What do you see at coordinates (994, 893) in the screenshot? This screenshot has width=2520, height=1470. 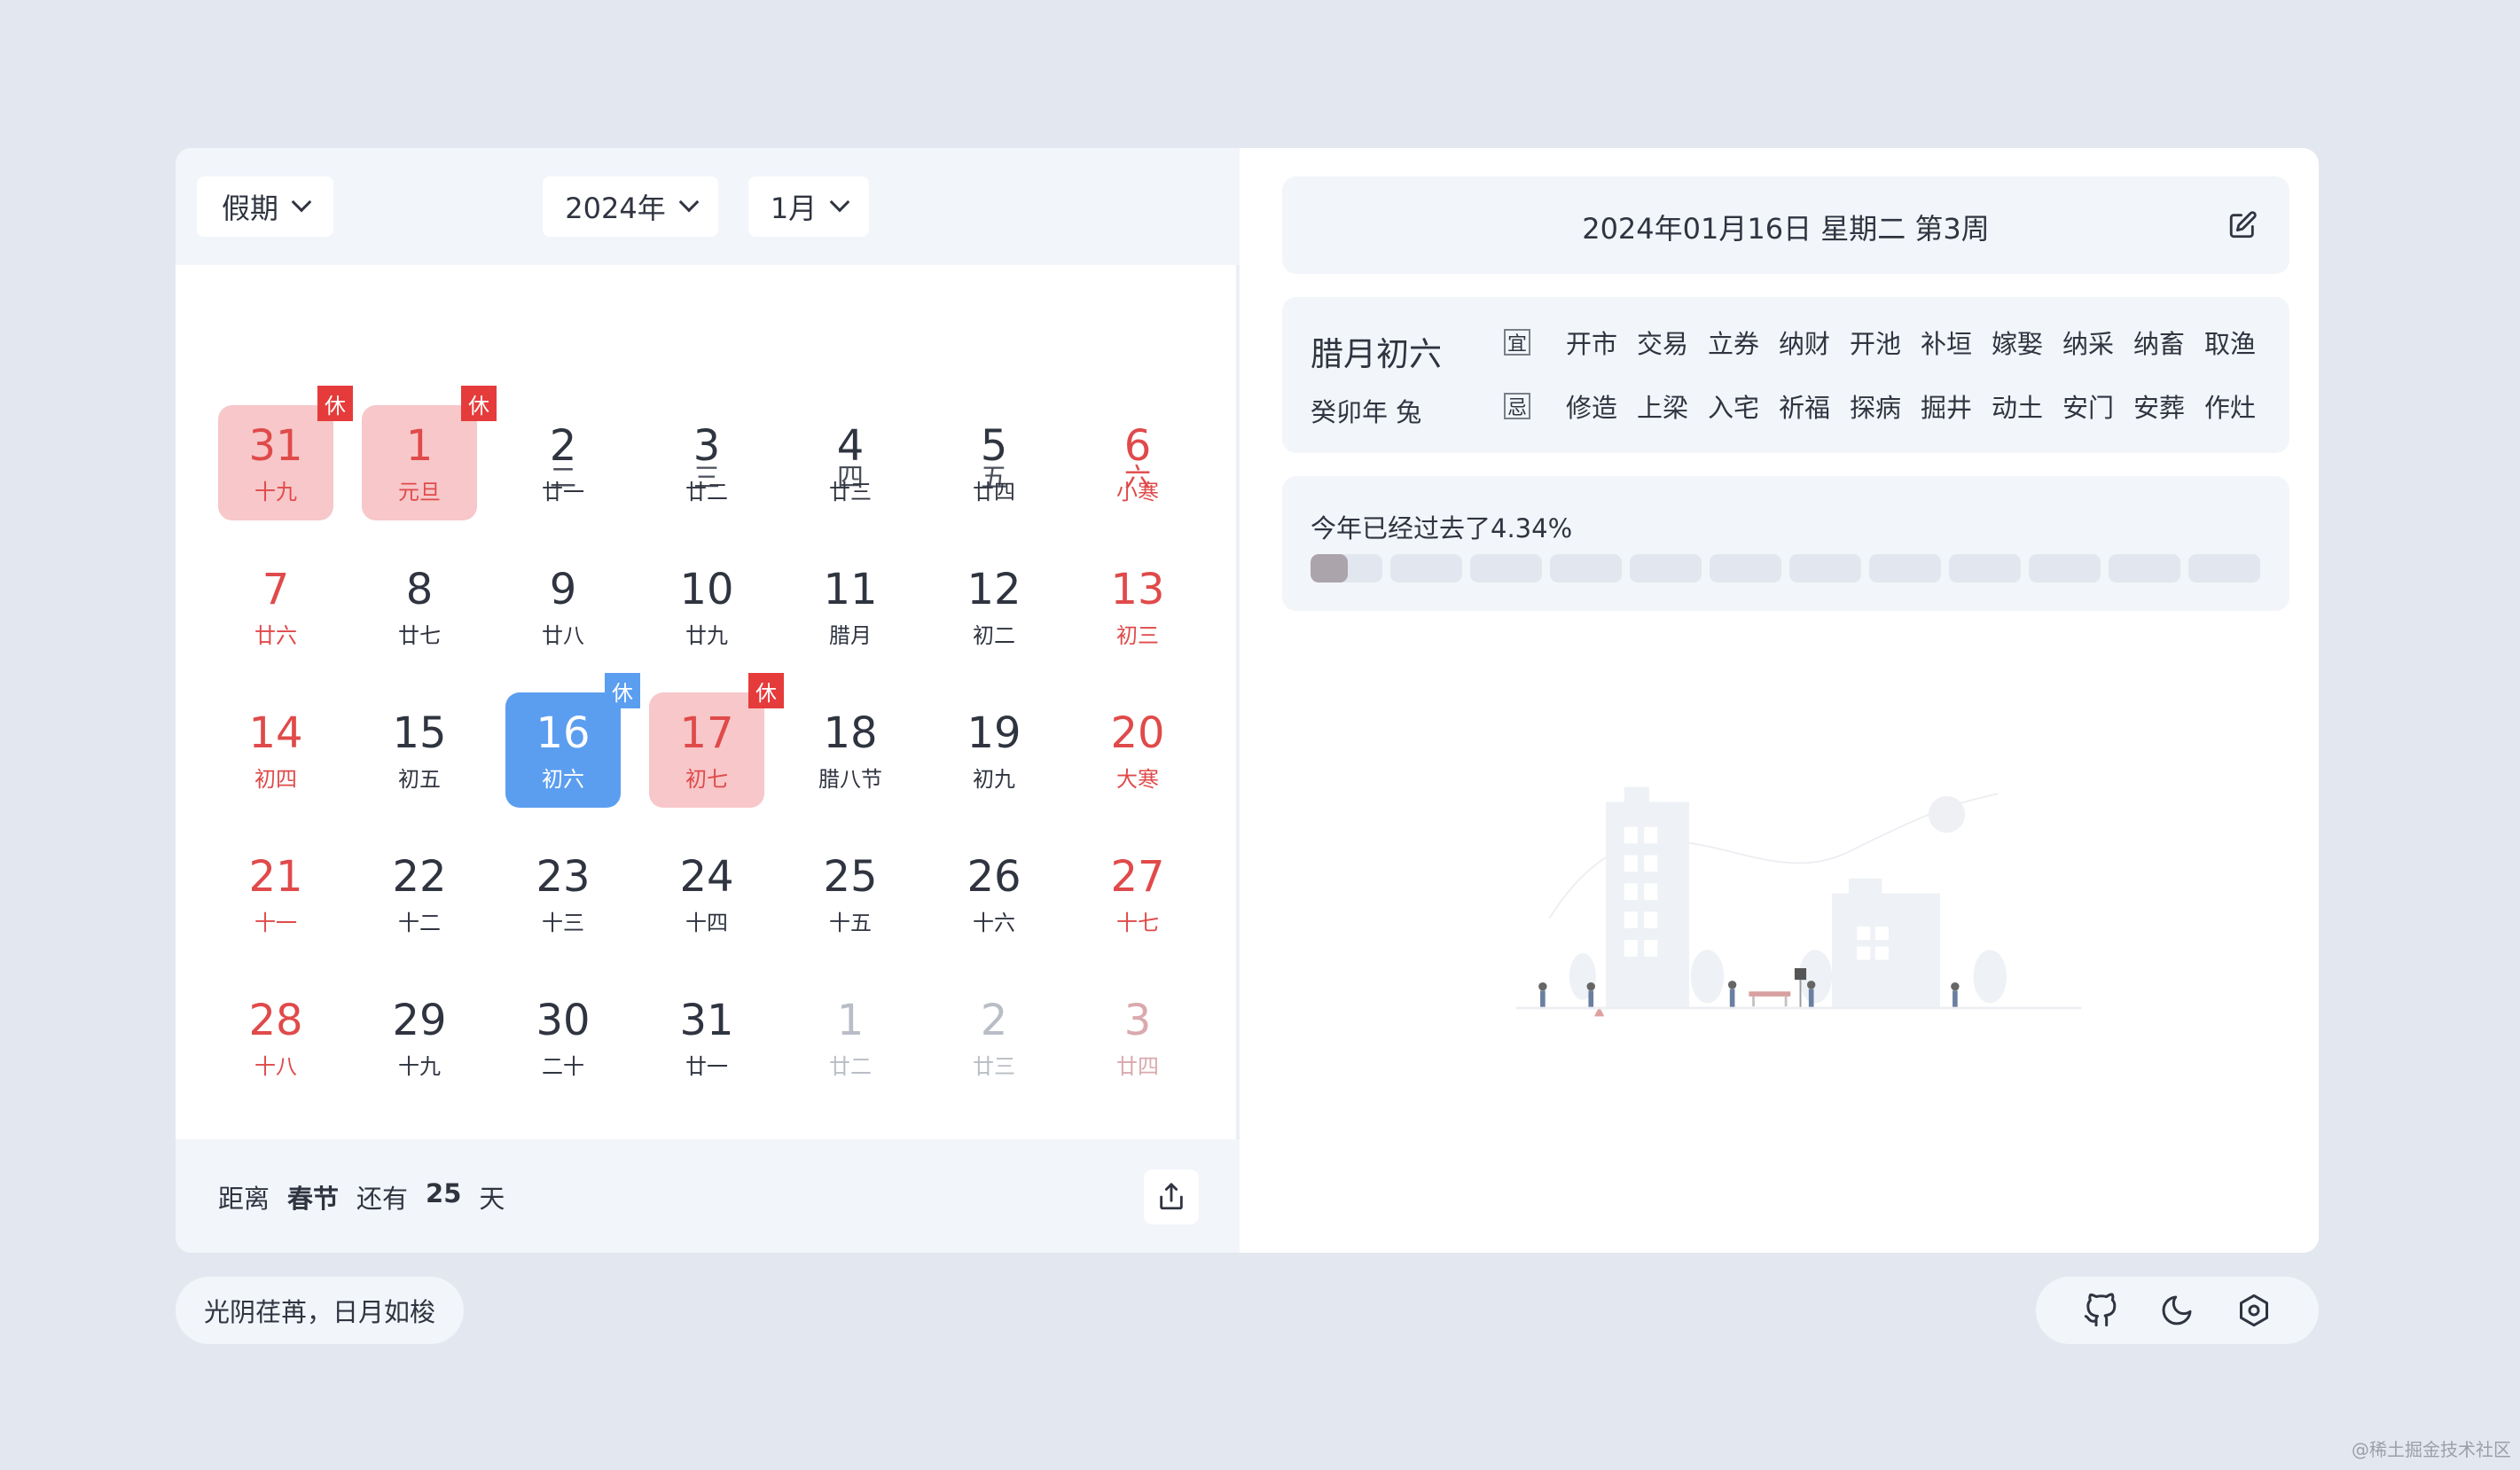 I see `day-cell: 26十六` at bounding box center [994, 893].